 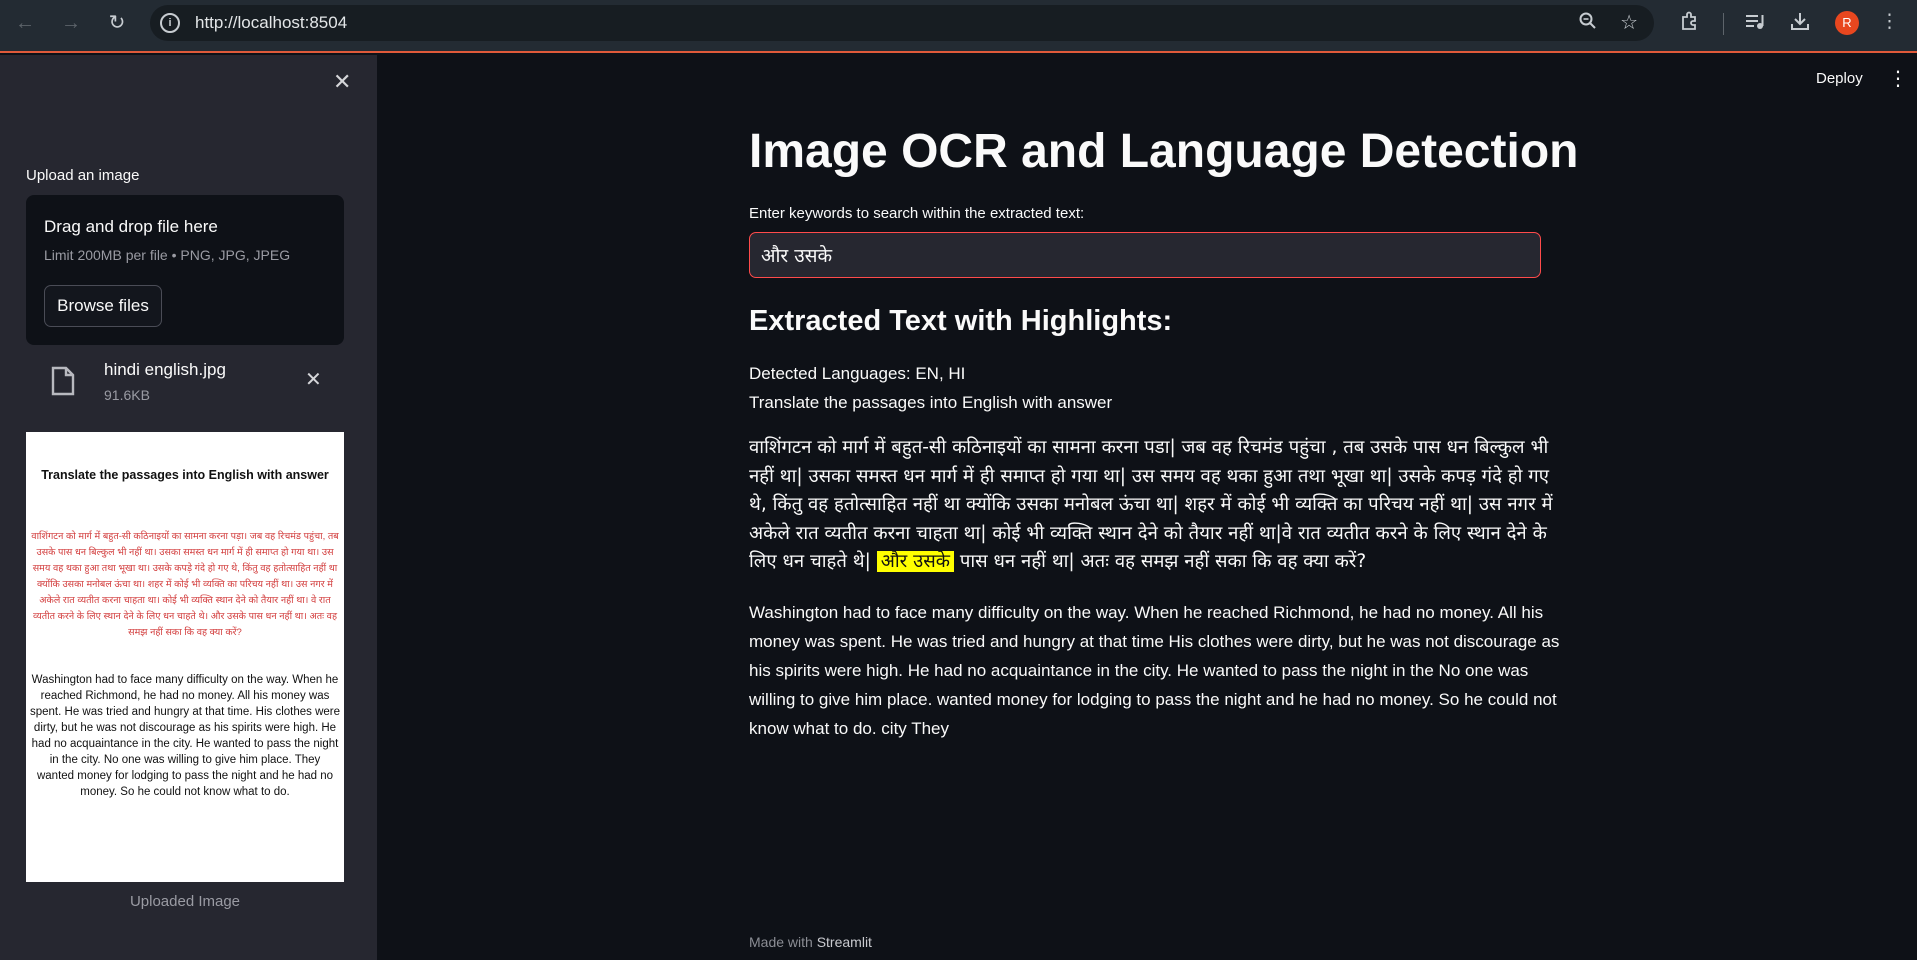 I want to click on uploaded-file-name: hindi english.jpg, so click(x=165, y=369).